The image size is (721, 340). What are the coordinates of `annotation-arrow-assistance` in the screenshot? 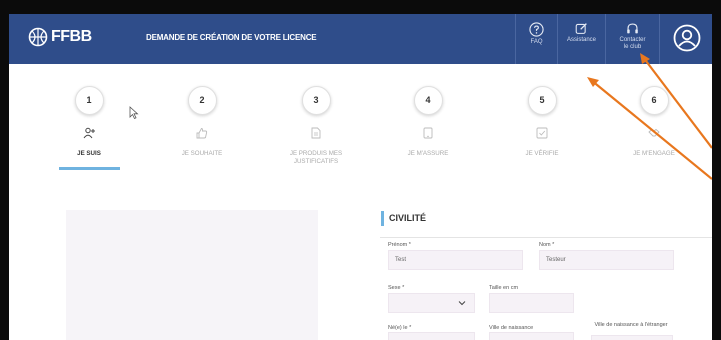 It's located at (649, 128).